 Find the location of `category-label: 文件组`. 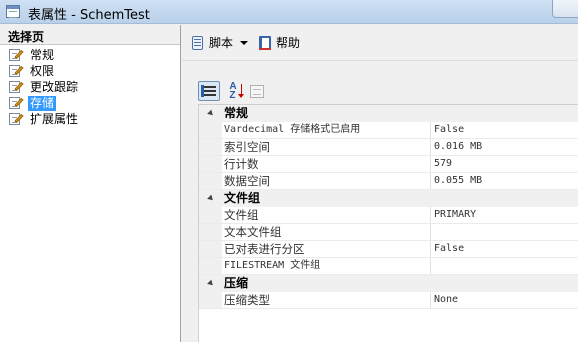

category-label: 文件组 is located at coordinates (242, 198).